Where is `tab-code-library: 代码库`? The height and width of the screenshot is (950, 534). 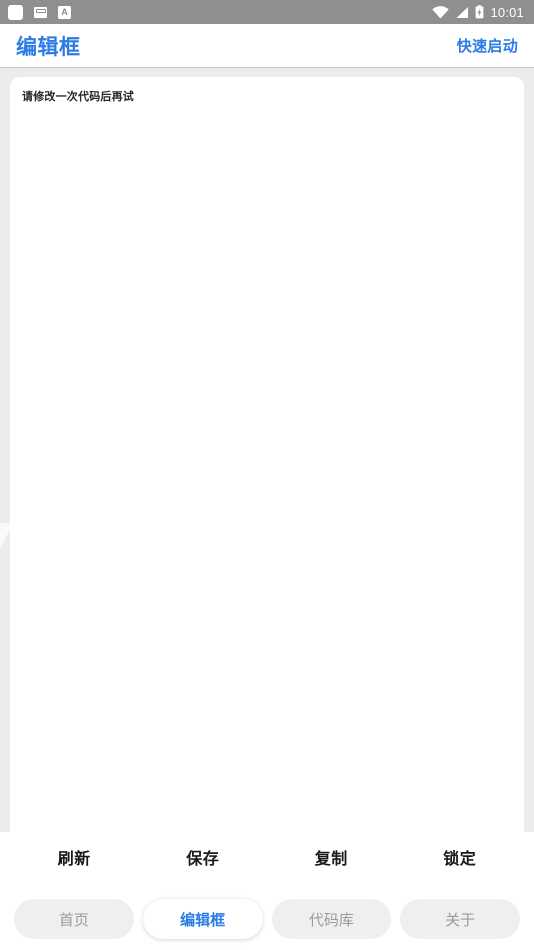 tab-code-library: 代码库 is located at coordinates (331, 919).